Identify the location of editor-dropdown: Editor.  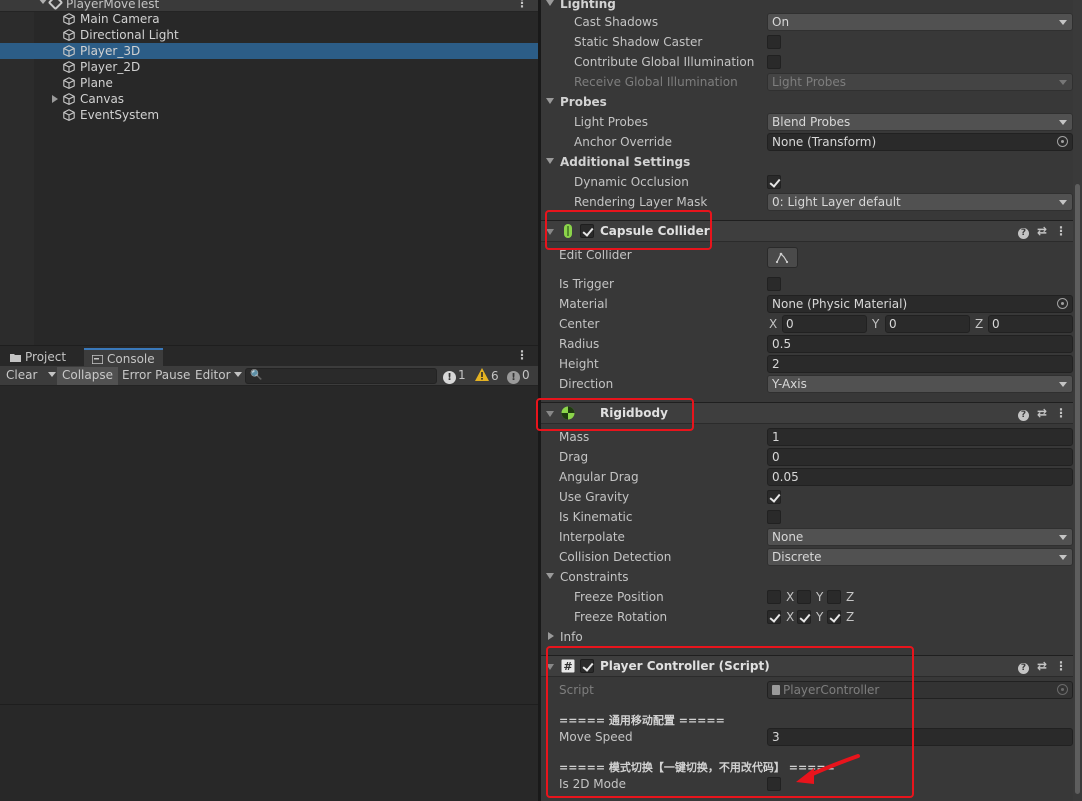
(218, 376).